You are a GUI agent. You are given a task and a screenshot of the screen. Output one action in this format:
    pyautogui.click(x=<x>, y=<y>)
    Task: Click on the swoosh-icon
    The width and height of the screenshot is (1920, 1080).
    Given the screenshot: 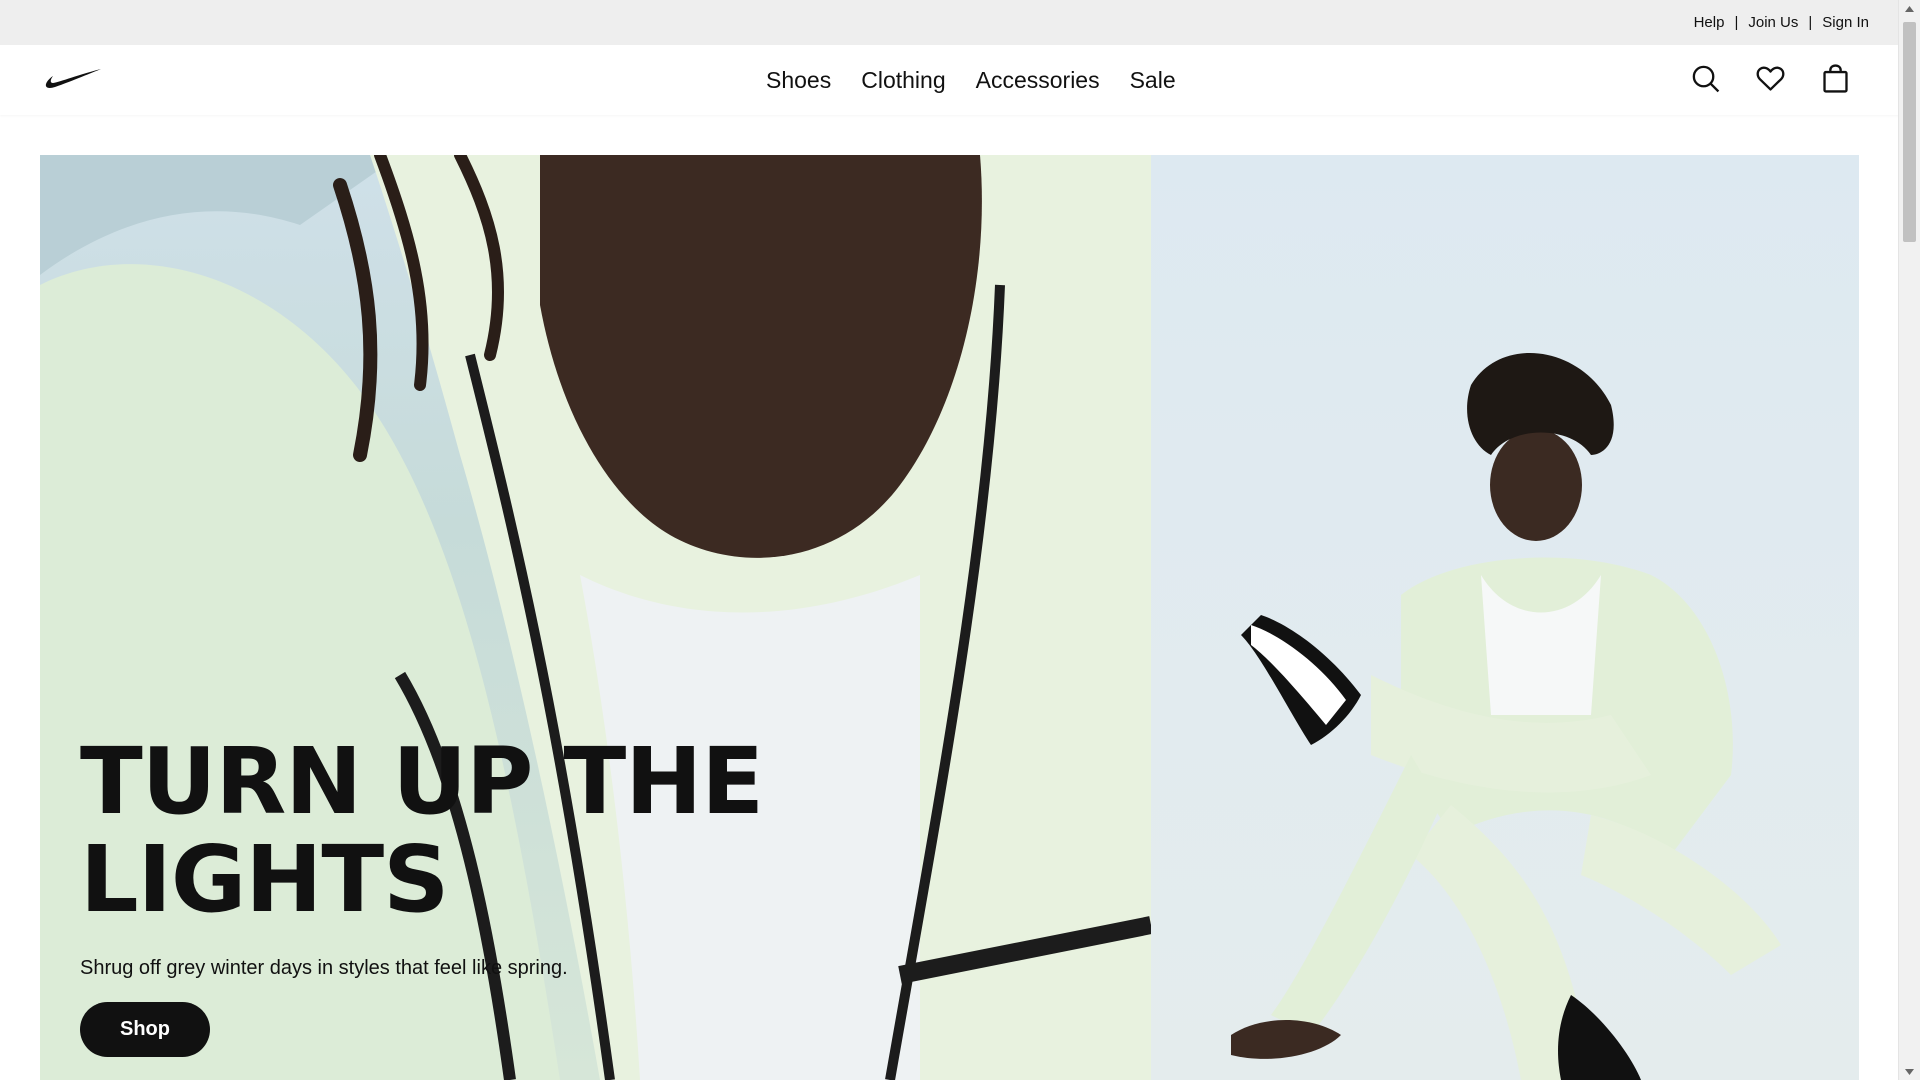 What is the action you would take?
    pyautogui.click(x=73, y=79)
    